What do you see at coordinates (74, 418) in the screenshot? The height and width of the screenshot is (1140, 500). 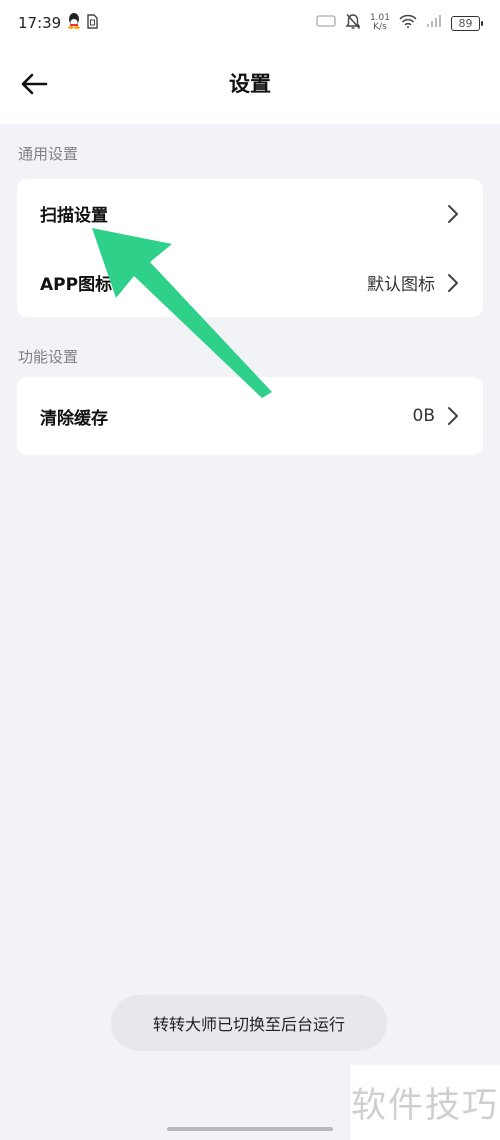 I see `row-label: 清除缓存` at bounding box center [74, 418].